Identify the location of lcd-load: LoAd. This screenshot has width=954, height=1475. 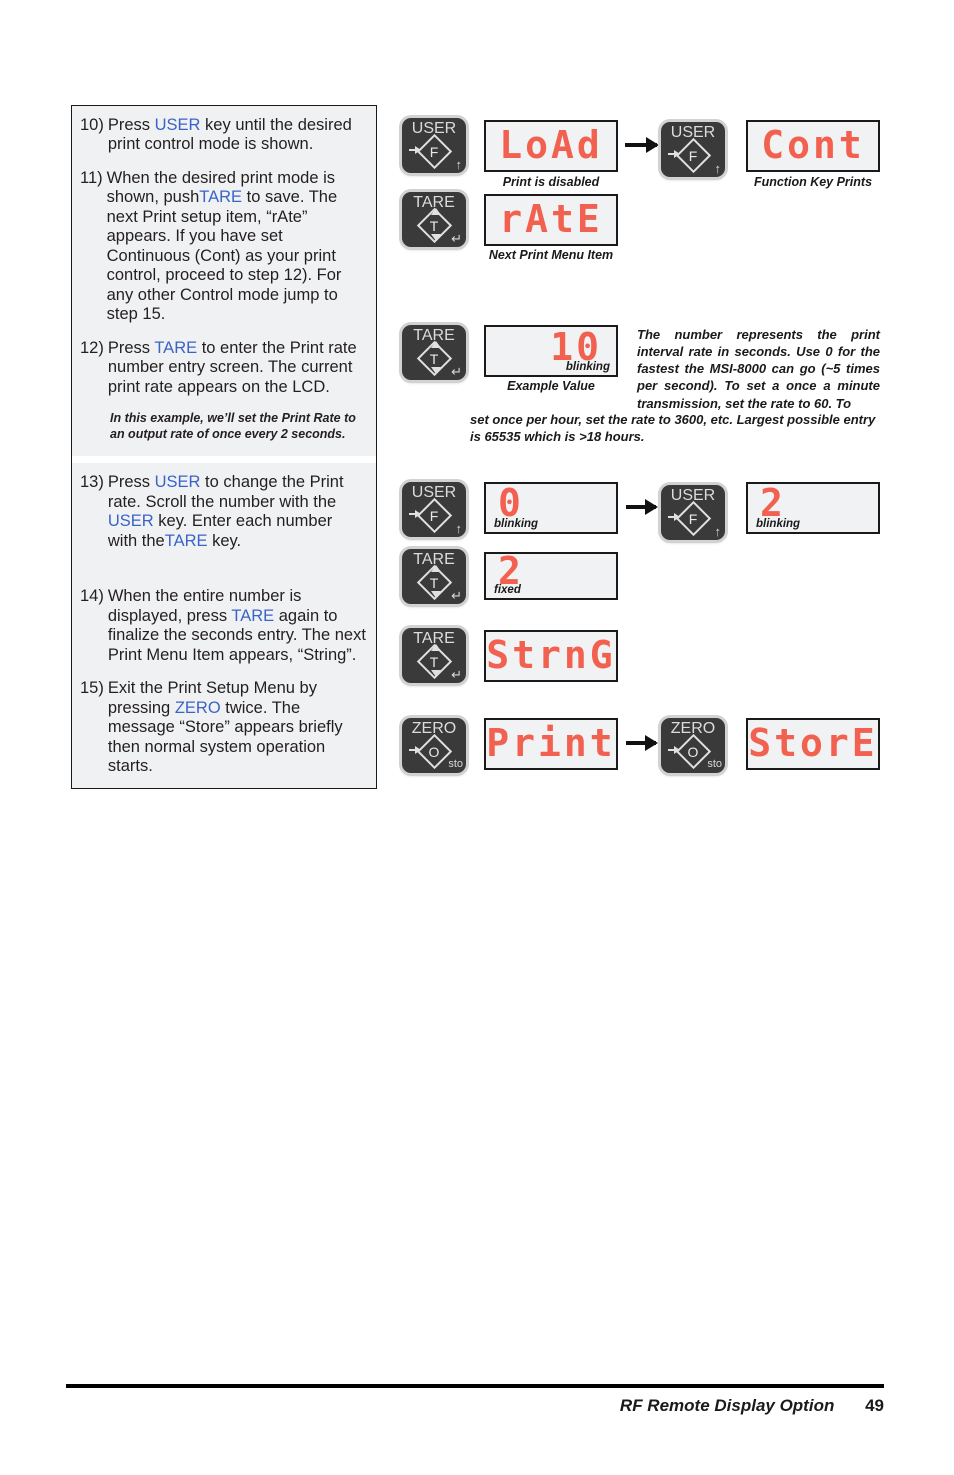
(551, 146).